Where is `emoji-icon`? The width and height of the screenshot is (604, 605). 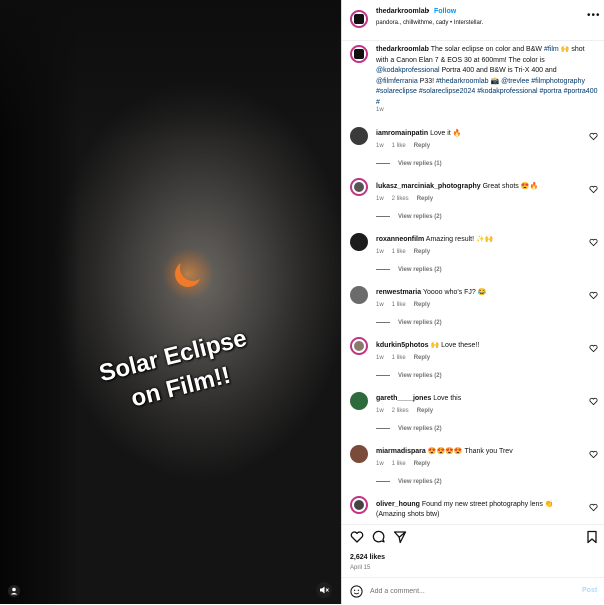
emoji-icon is located at coordinates (356, 591).